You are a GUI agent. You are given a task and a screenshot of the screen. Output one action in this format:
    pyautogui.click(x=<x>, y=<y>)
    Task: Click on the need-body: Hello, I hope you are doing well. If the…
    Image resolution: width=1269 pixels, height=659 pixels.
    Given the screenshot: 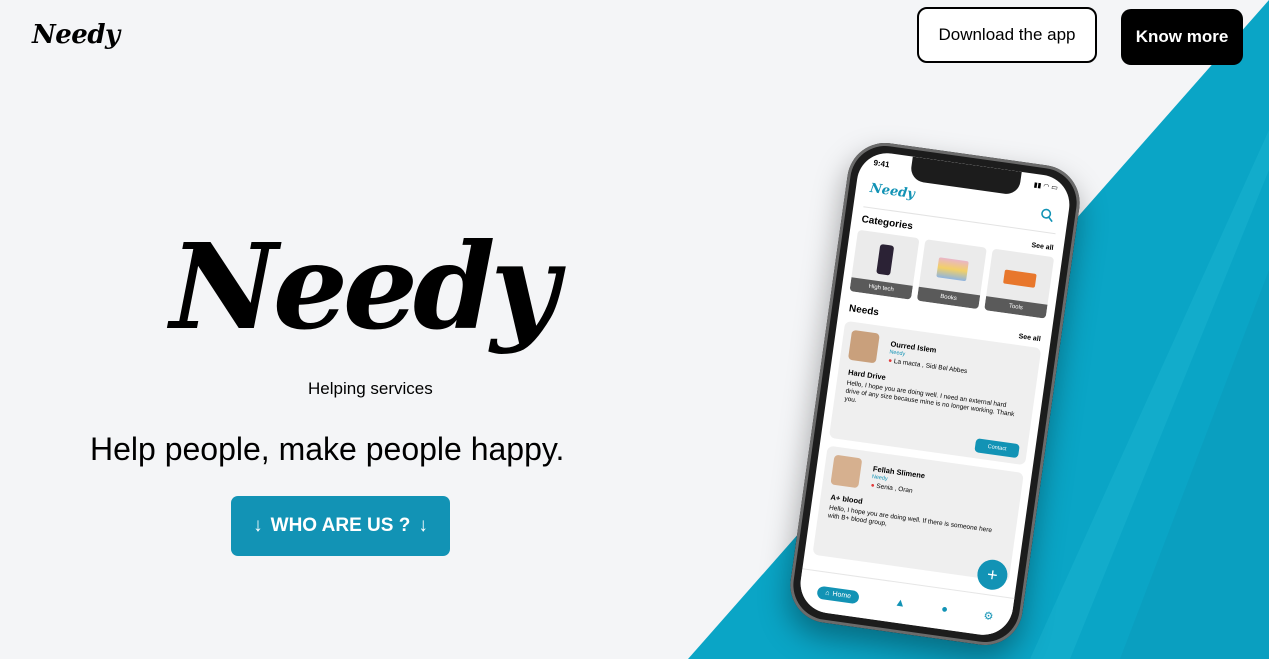 What is the action you would take?
    pyautogui.click(x=910, y=519)
    